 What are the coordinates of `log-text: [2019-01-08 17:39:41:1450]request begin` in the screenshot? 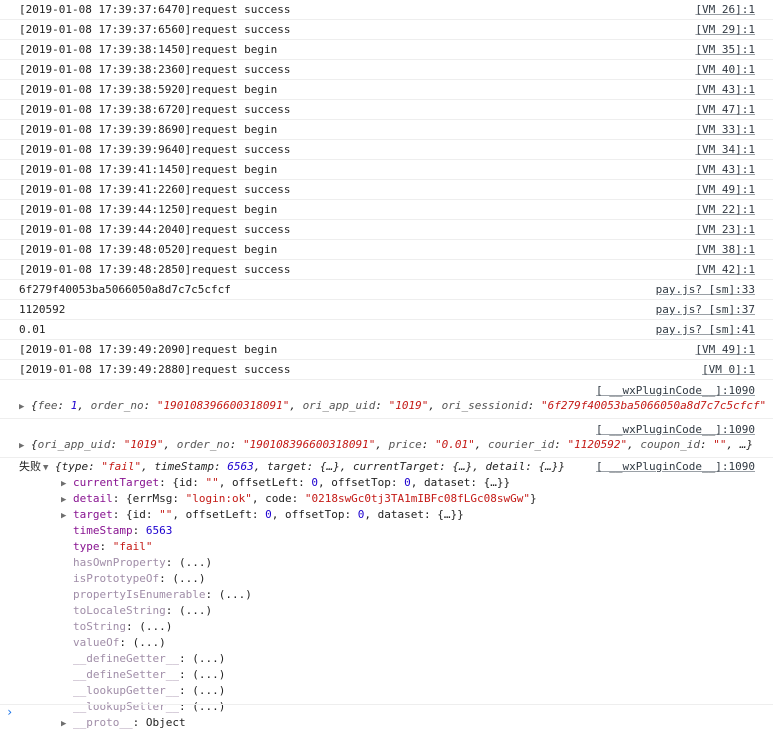 It's located at (148, 169).